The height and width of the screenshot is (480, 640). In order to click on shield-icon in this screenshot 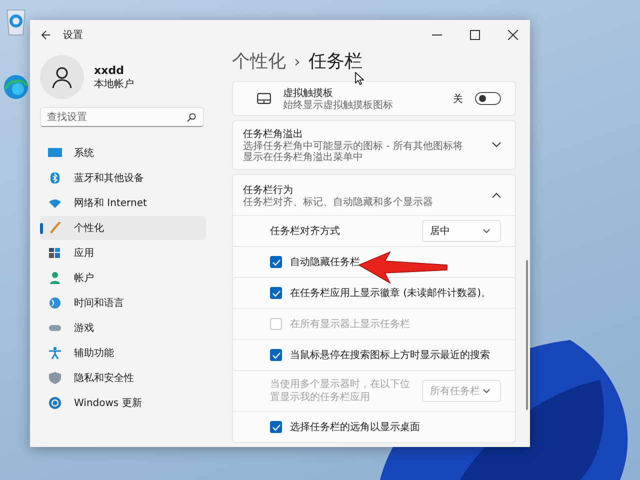, I will do `click(55, 378)`.